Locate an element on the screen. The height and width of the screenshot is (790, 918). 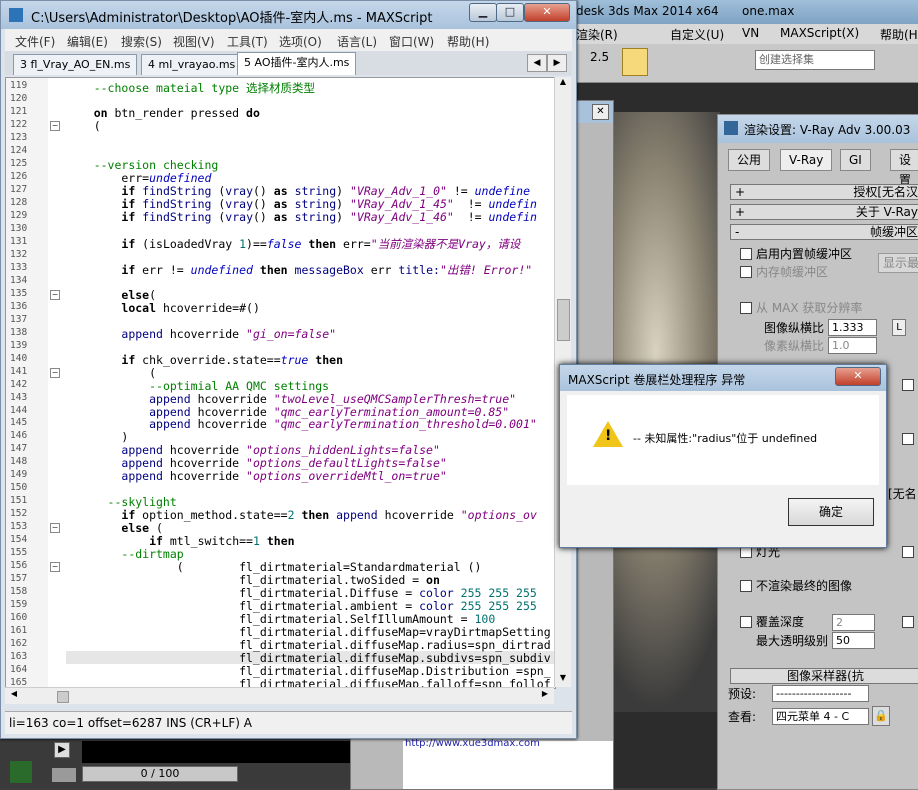
scroll-right-icon: ▶ is located at coordinates (545, 696).